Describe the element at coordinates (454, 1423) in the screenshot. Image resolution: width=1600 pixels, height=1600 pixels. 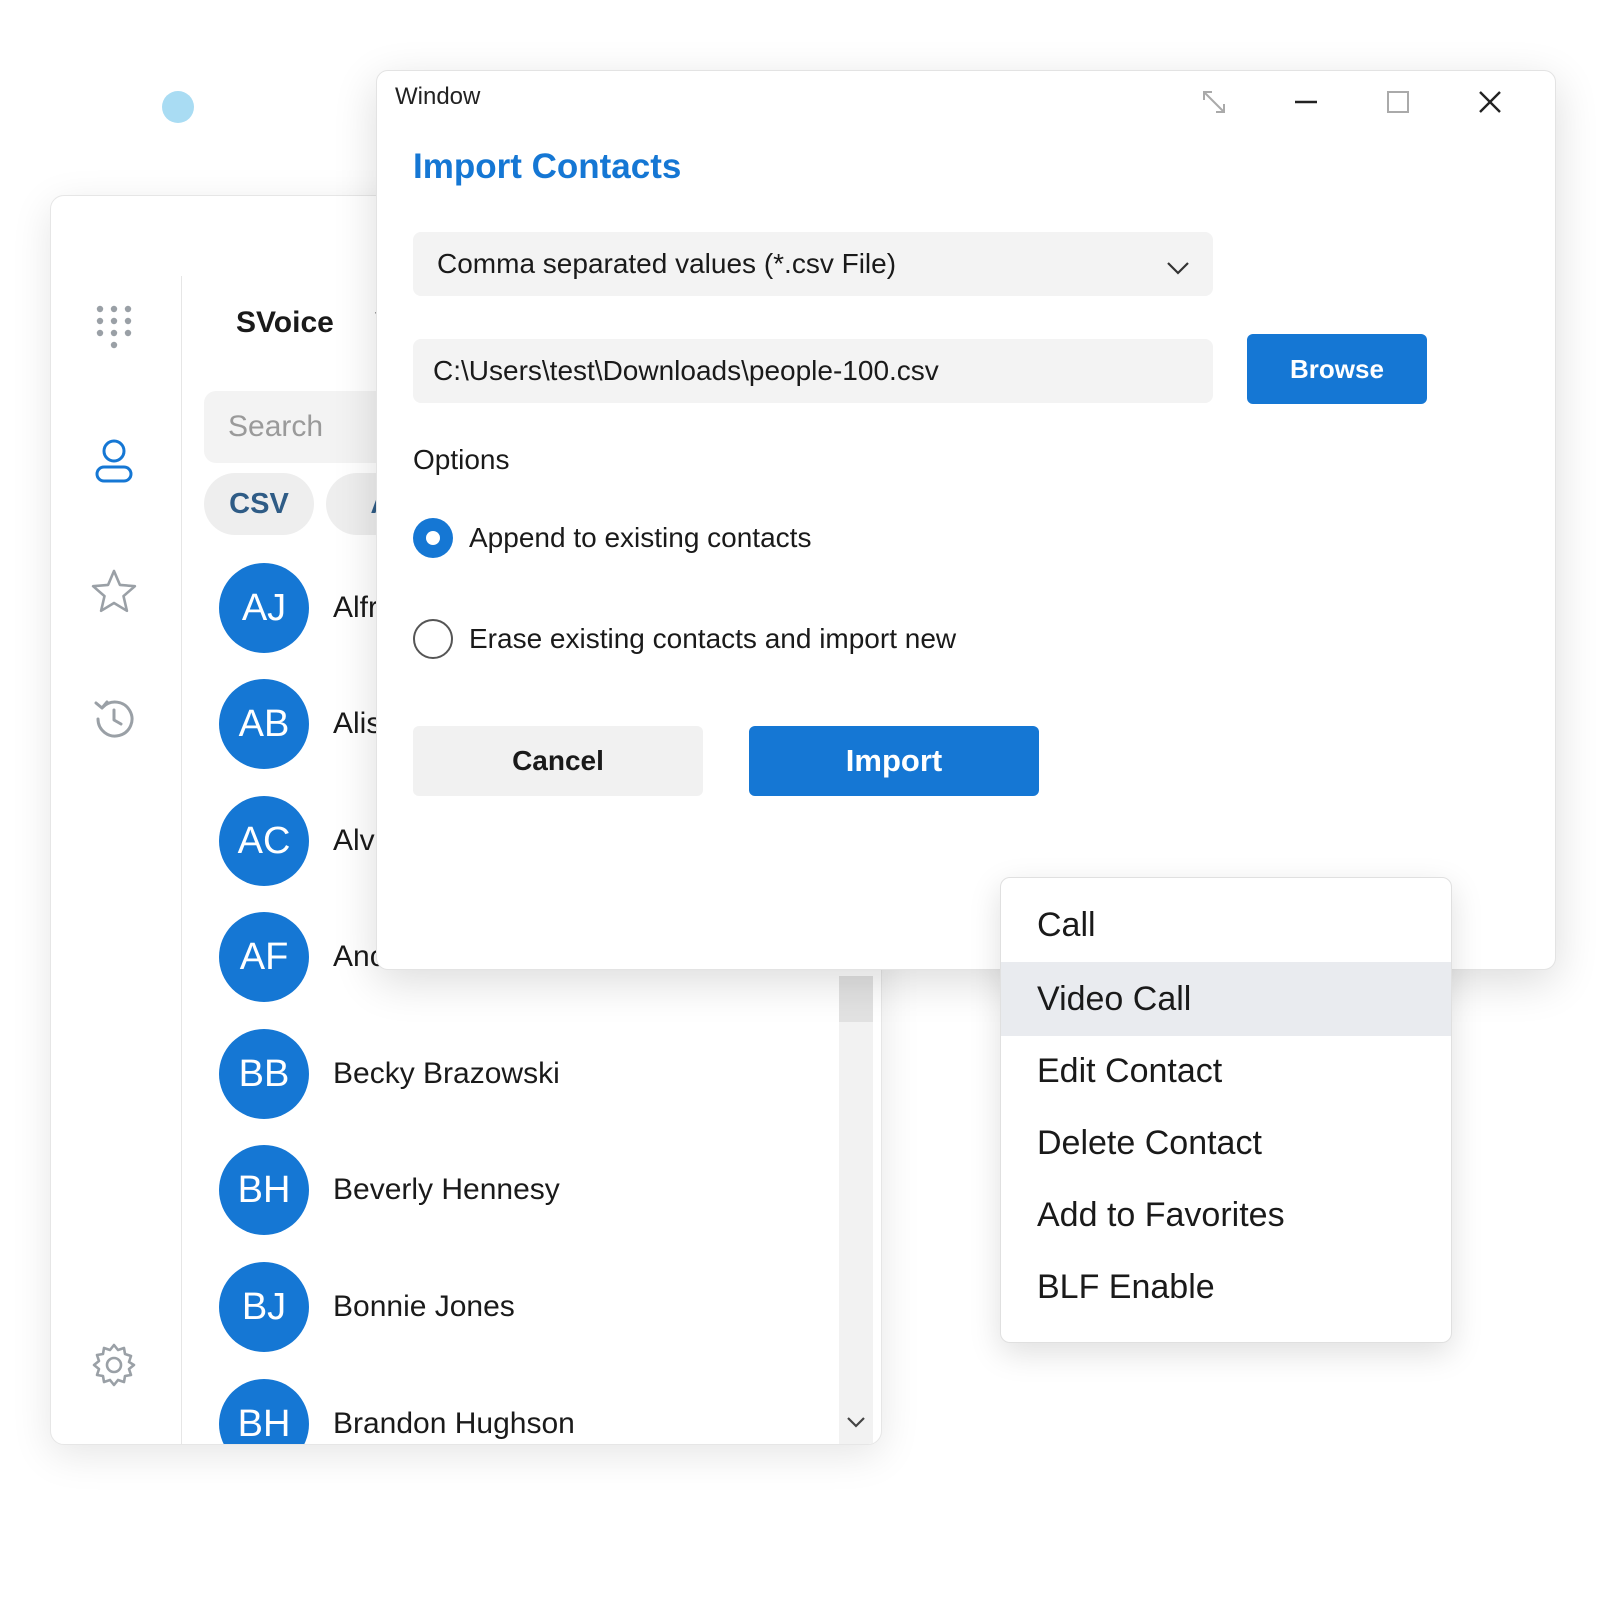
I see `contact-name: Brandon Hughson` at that location.